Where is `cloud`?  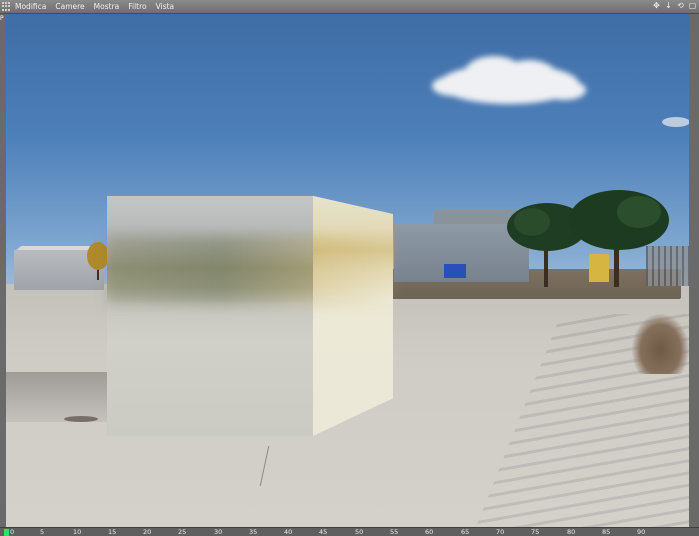
cloud is located at coordinates (509, 80).